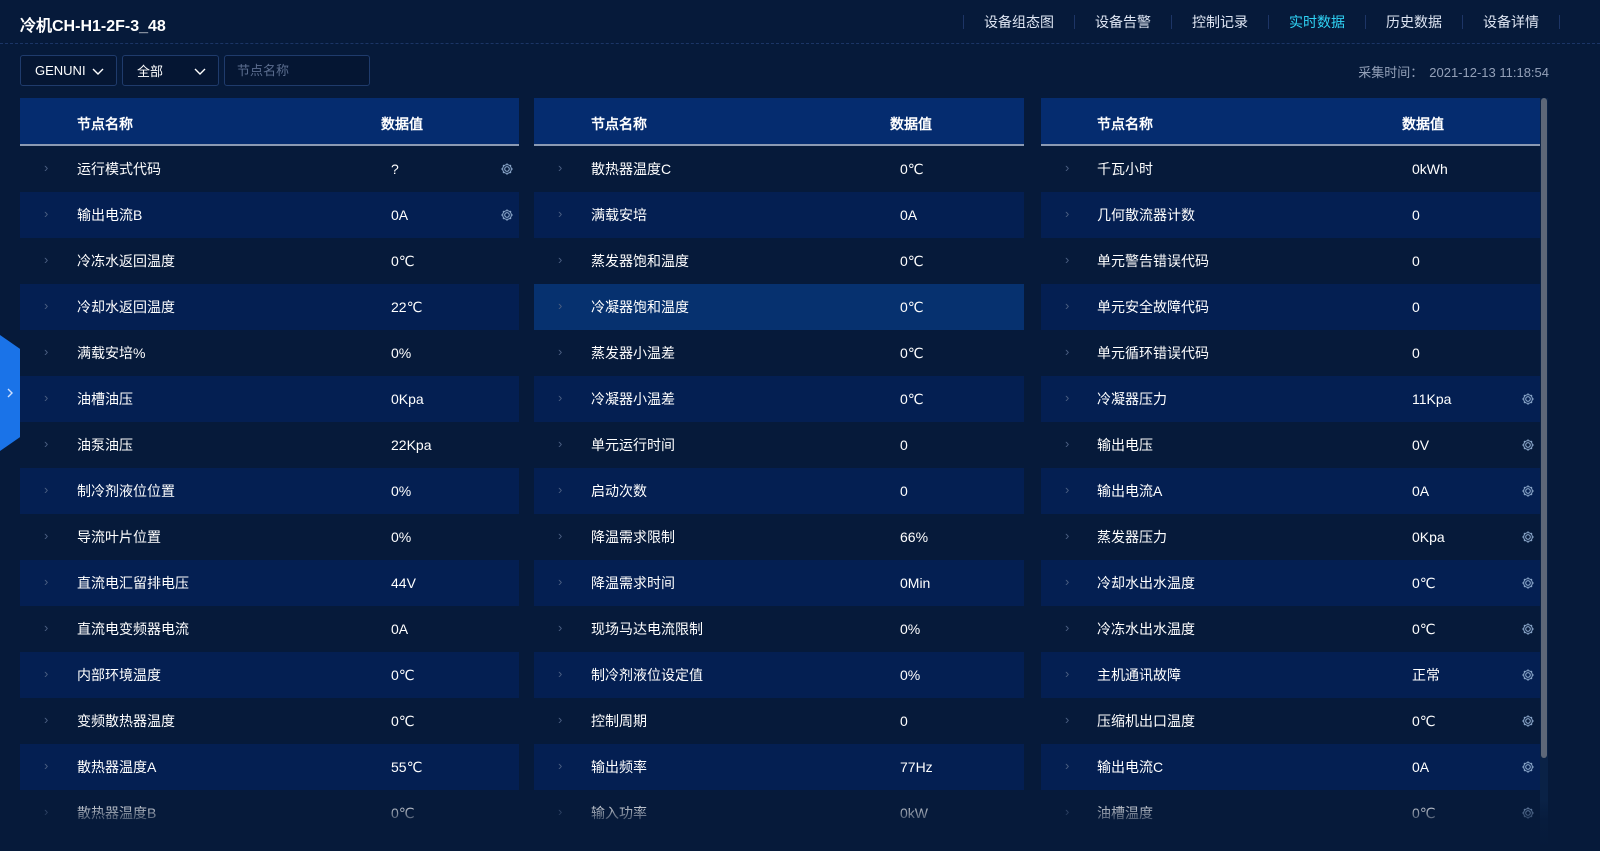  I want to click on table-row: › 冷冻水出水温度 0℃, so click(1290, 629).